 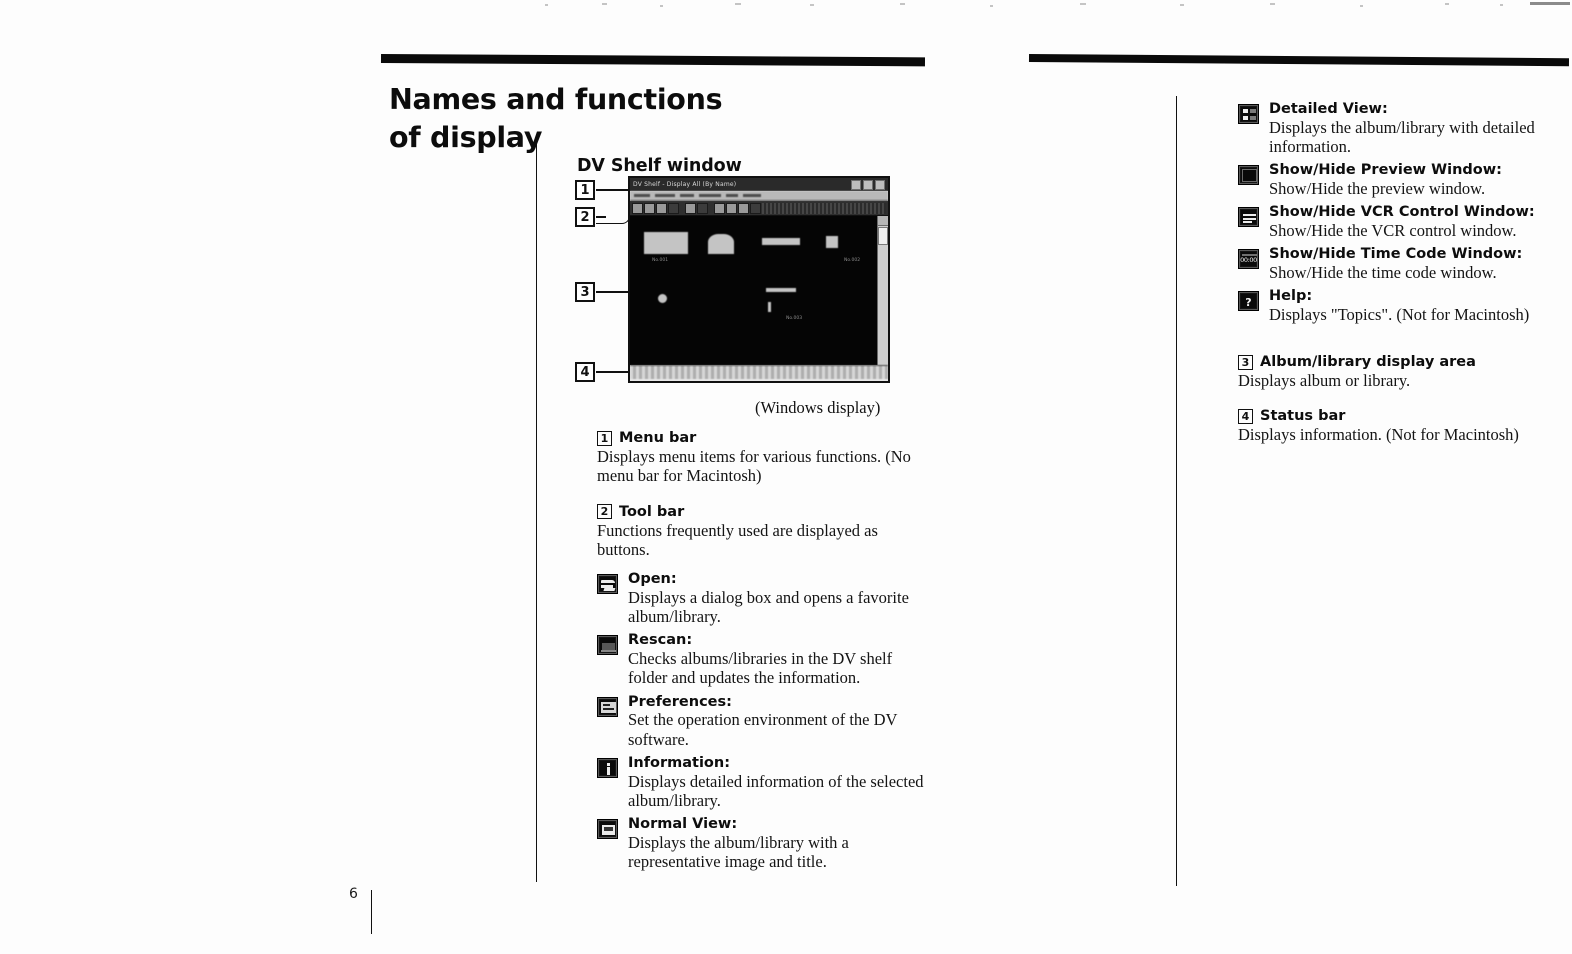 What do you see at coordinates (880, 185) in the screenshot?
I see `close-icon` at bounding box center [880, 185].